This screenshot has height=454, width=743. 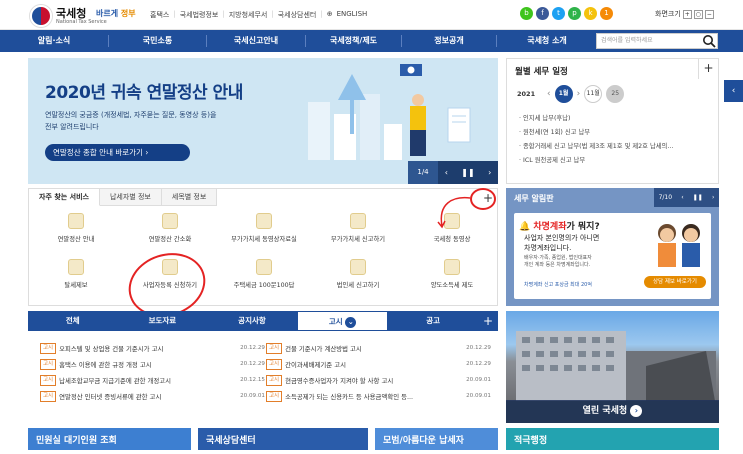 I want to click on notice-row: 고시 건물 기준시가 계산방법 고시 20.12.29, so click(x=378, y=348).